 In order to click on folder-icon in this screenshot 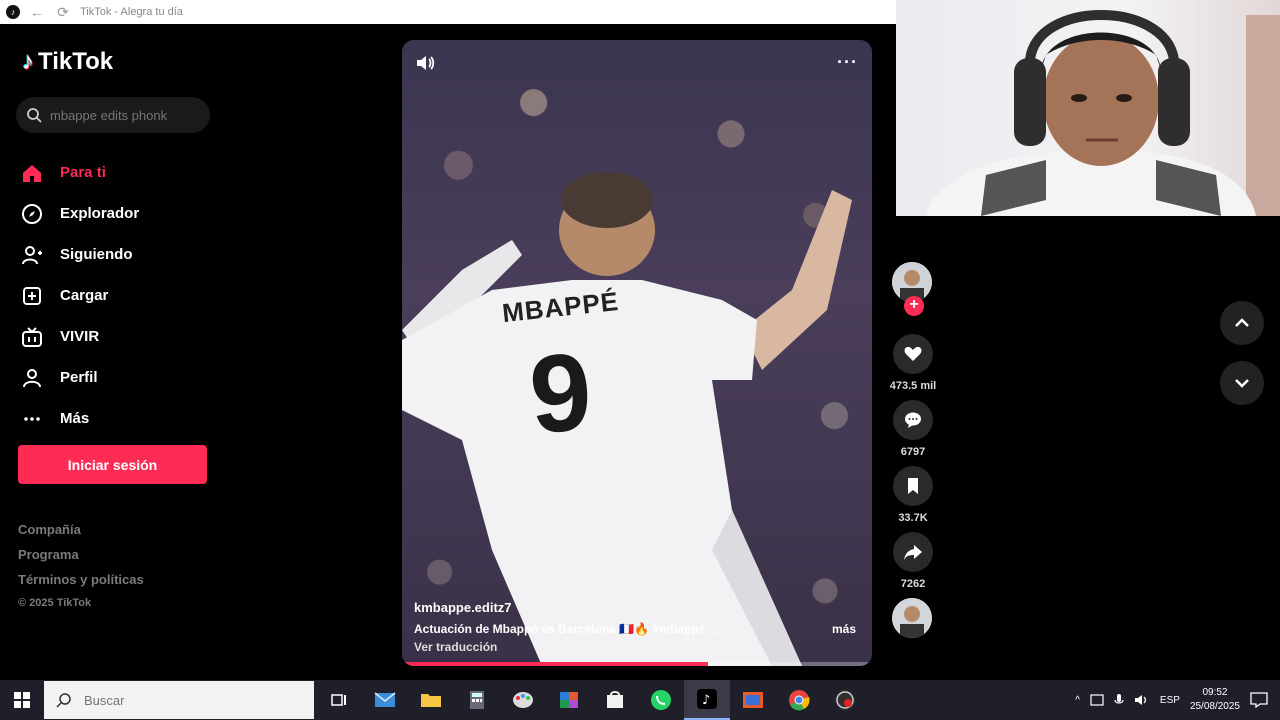, I will do `click(431, 700)`.